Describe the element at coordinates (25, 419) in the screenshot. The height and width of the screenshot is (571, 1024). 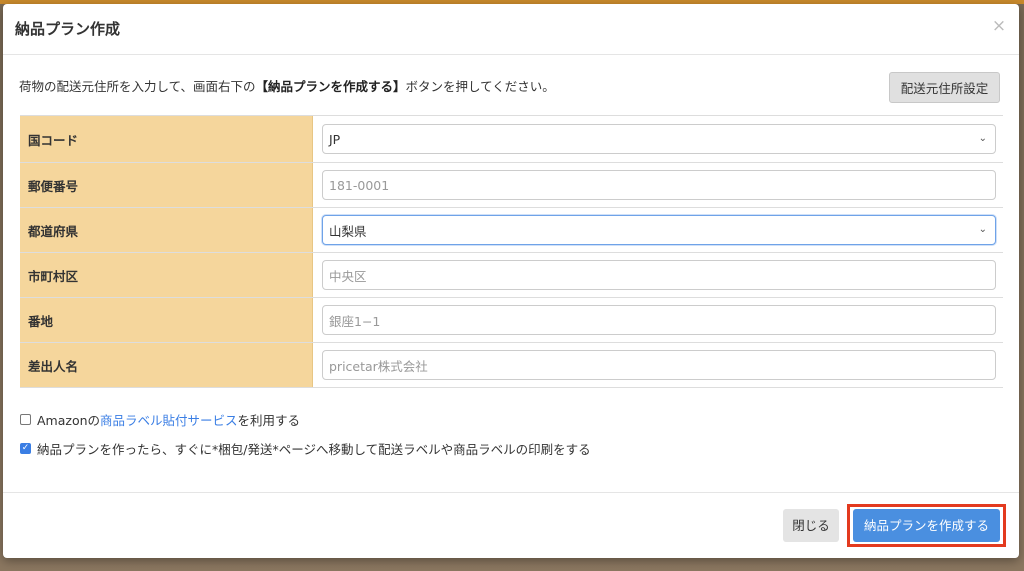
I see `label-service-checkbox` at that location.